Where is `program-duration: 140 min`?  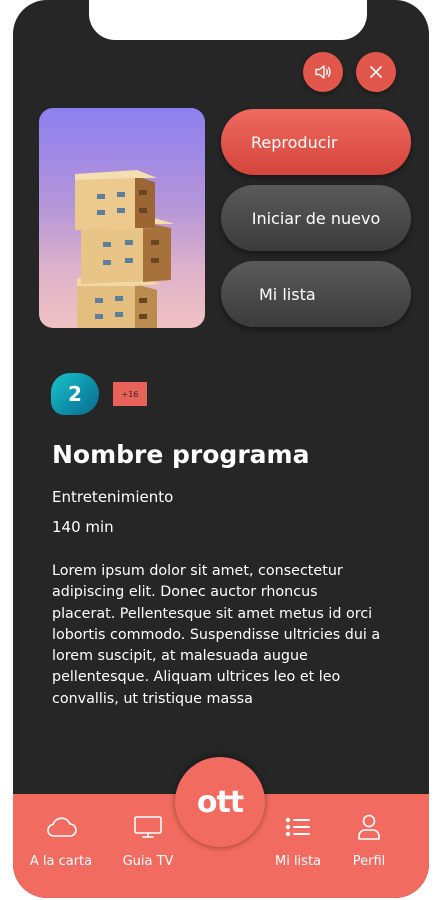
program-duration: 140 min is located at coordinates (83, 527).